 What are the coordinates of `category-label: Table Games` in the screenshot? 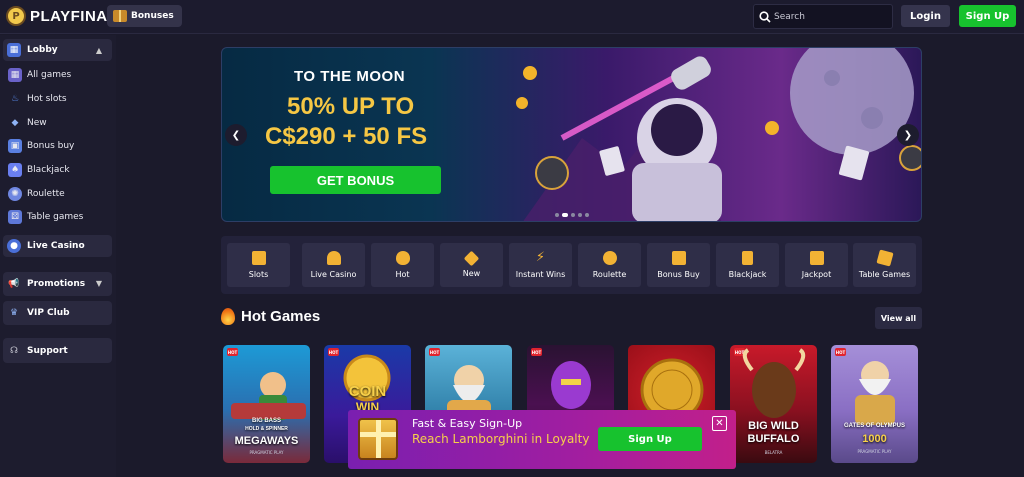 It's located at (884, 274).